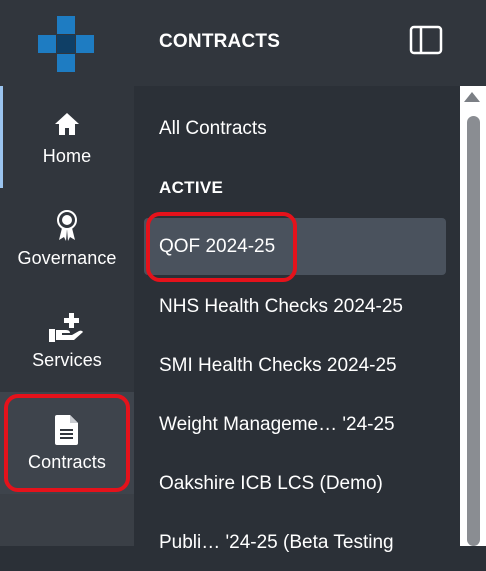  I want to click on logo-icon, so click(66, 44).